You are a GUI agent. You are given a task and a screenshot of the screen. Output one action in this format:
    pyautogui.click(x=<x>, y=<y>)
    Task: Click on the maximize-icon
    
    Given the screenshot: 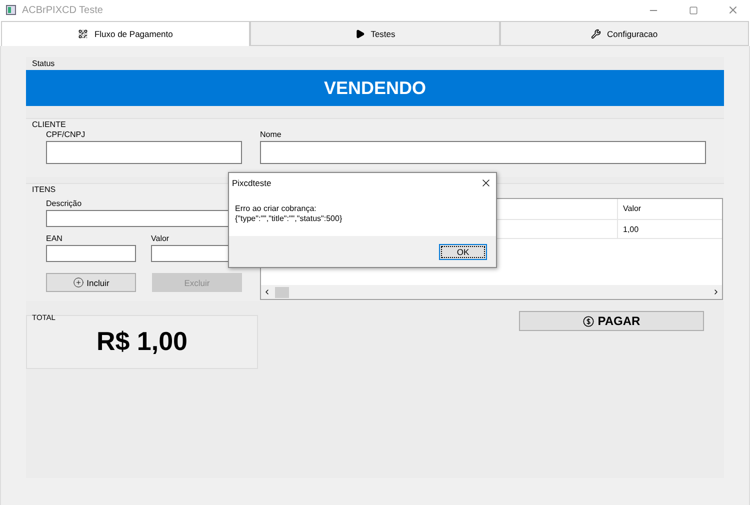 What is the action you would take?
    pyautogui.click(x=693, y=10)
    